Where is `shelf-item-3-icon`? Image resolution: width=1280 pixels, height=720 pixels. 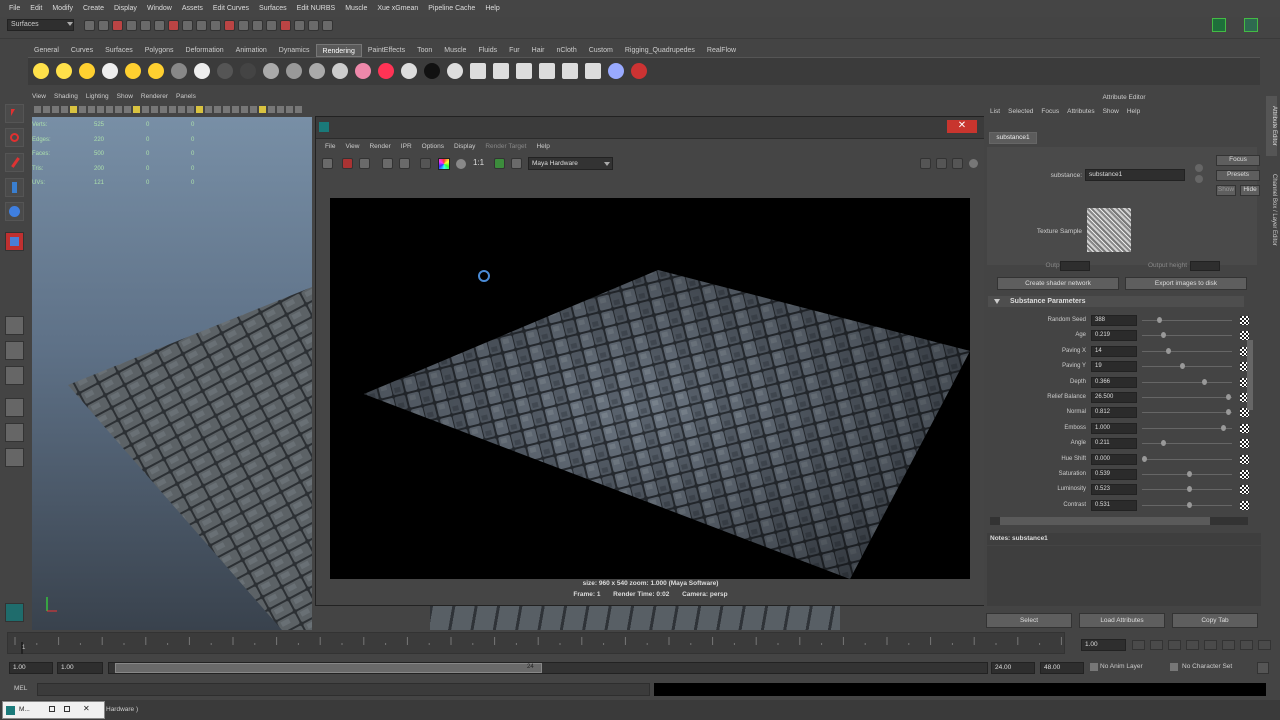 shelf-item-3-icon is located at coordinates (110, 71).